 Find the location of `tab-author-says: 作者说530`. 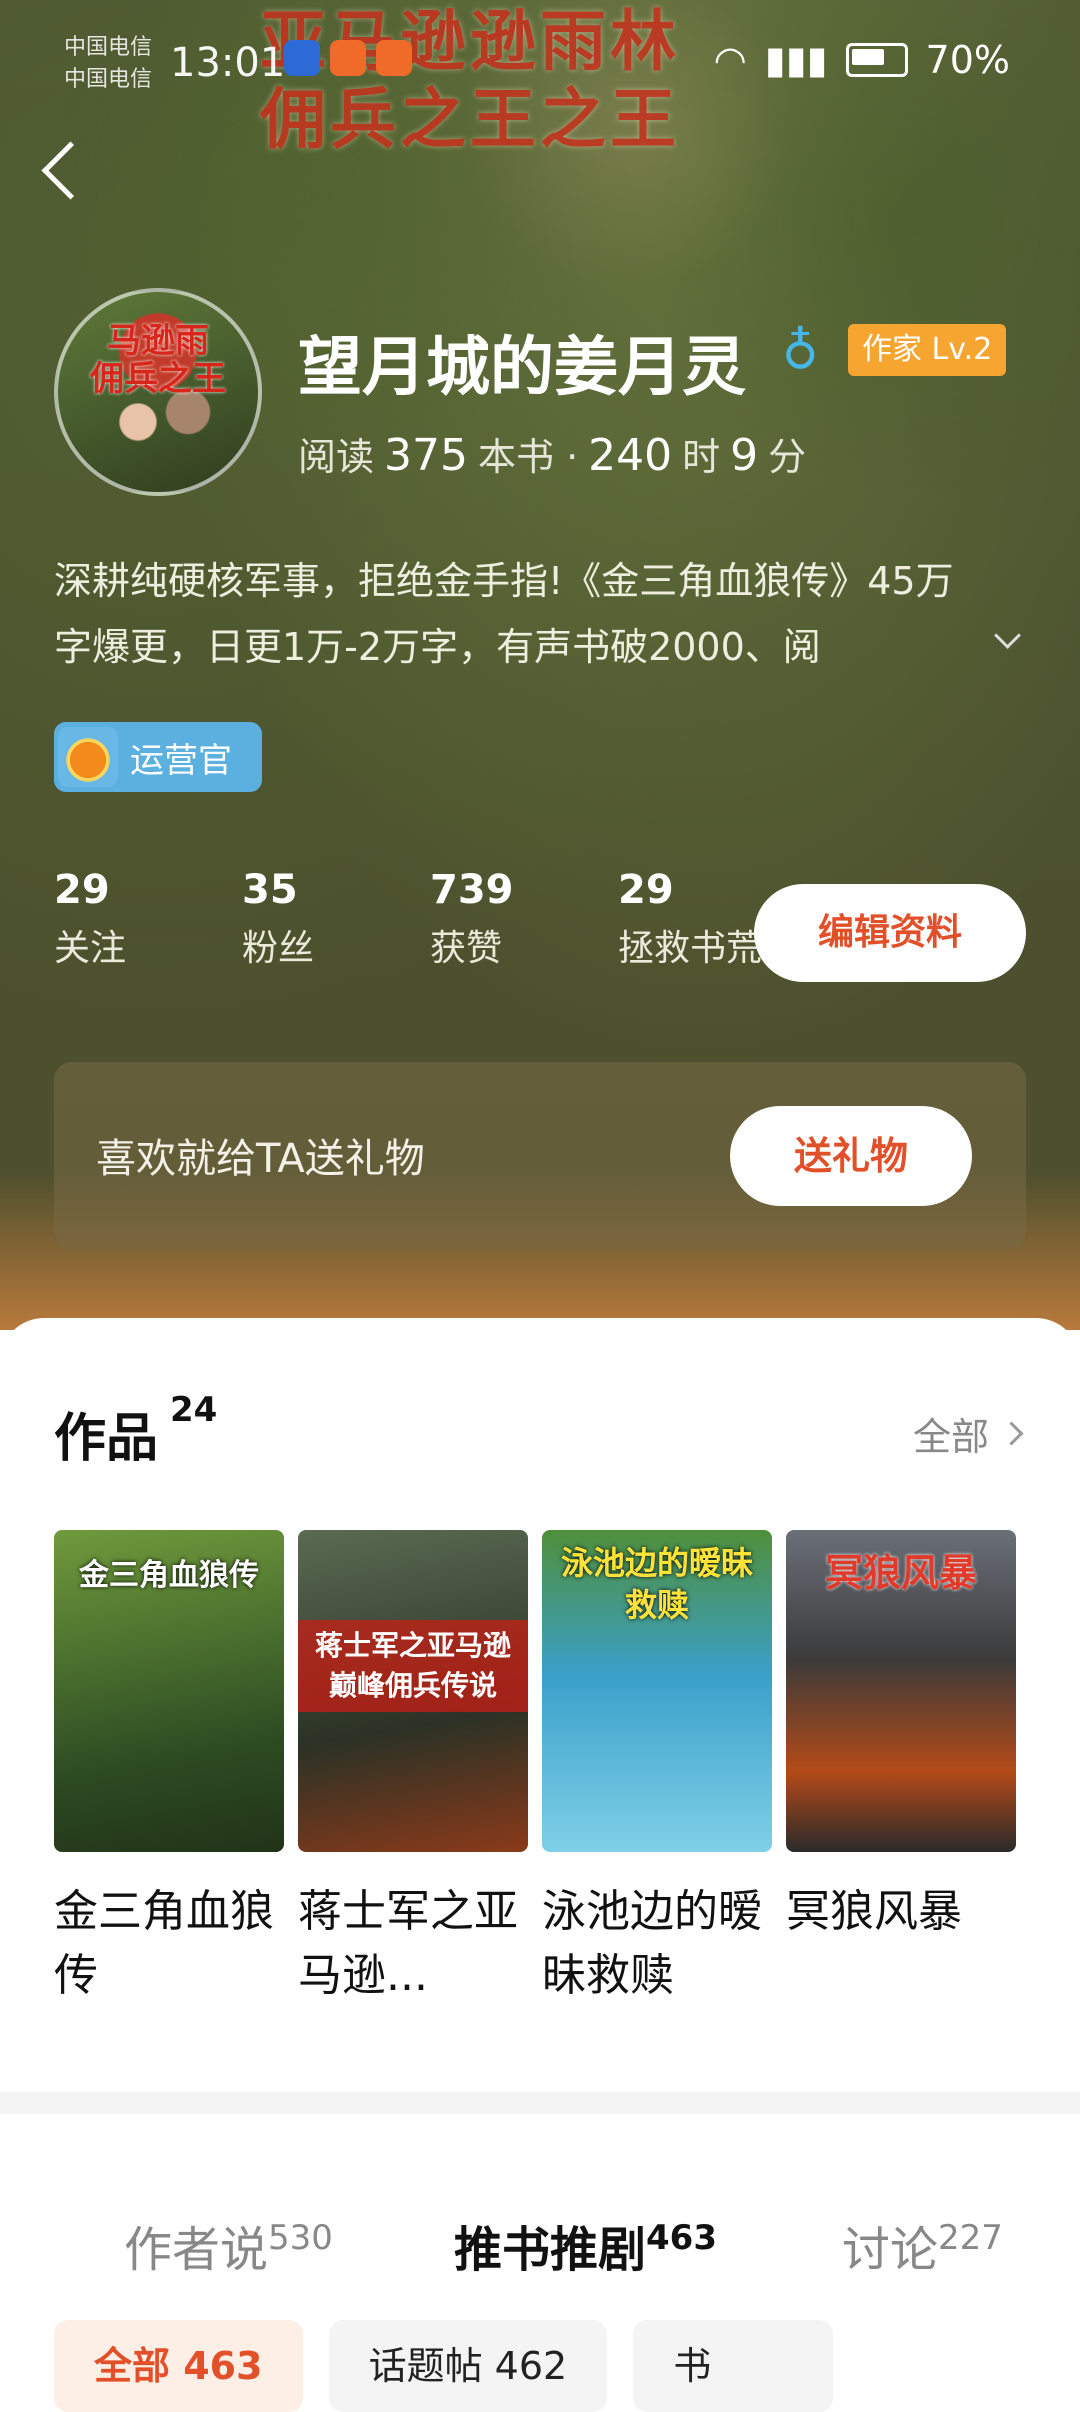

tab-author-says: 作者说530 is located at coordinates (228, 2245).